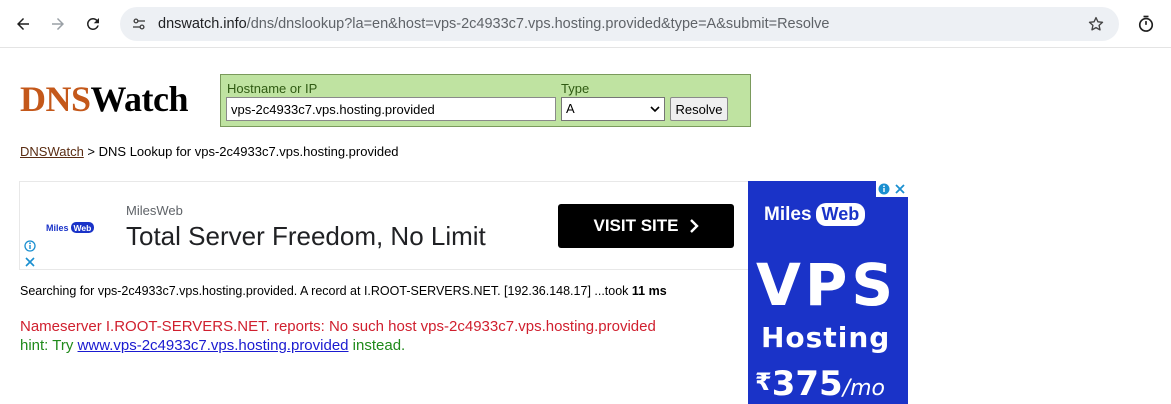 The height and width of the screenshot is (404, 1171). What do you see at coordinates (55, 99) in the screenshot?
I see `logo-dns: DNS` at bounding box center [55, 99].